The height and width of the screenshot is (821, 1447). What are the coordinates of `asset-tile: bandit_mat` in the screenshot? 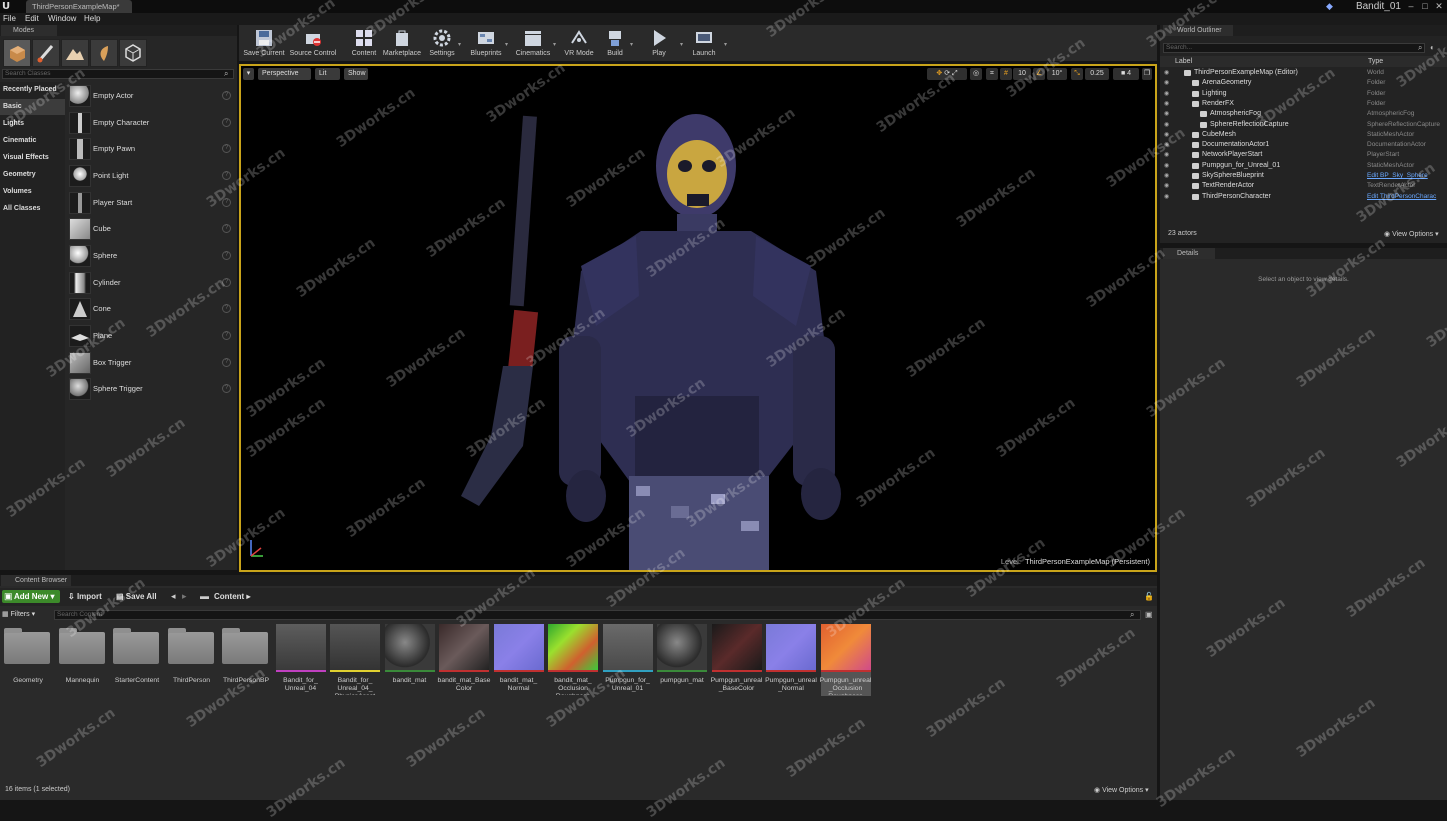 It's located at (409, 660).